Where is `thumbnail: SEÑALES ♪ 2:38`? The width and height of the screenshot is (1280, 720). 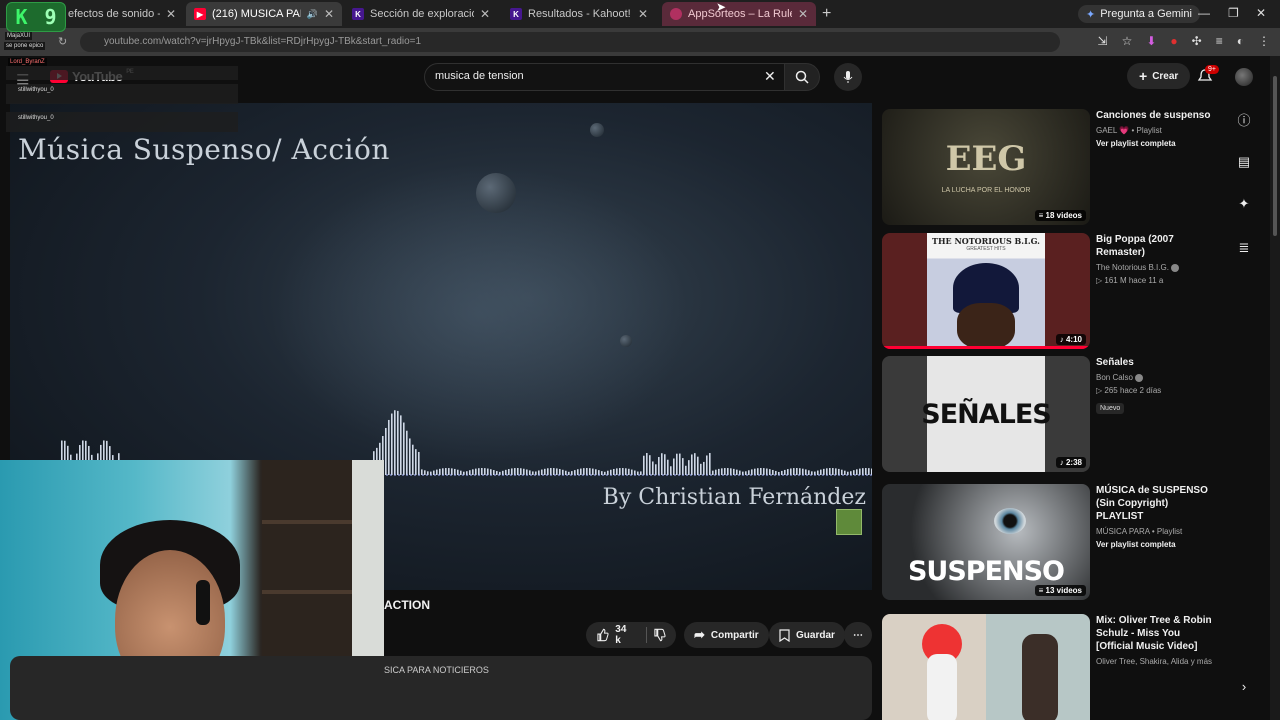 thumbnail: SEÑALES ♪ 2:38 is located at coordinates (986, 414).